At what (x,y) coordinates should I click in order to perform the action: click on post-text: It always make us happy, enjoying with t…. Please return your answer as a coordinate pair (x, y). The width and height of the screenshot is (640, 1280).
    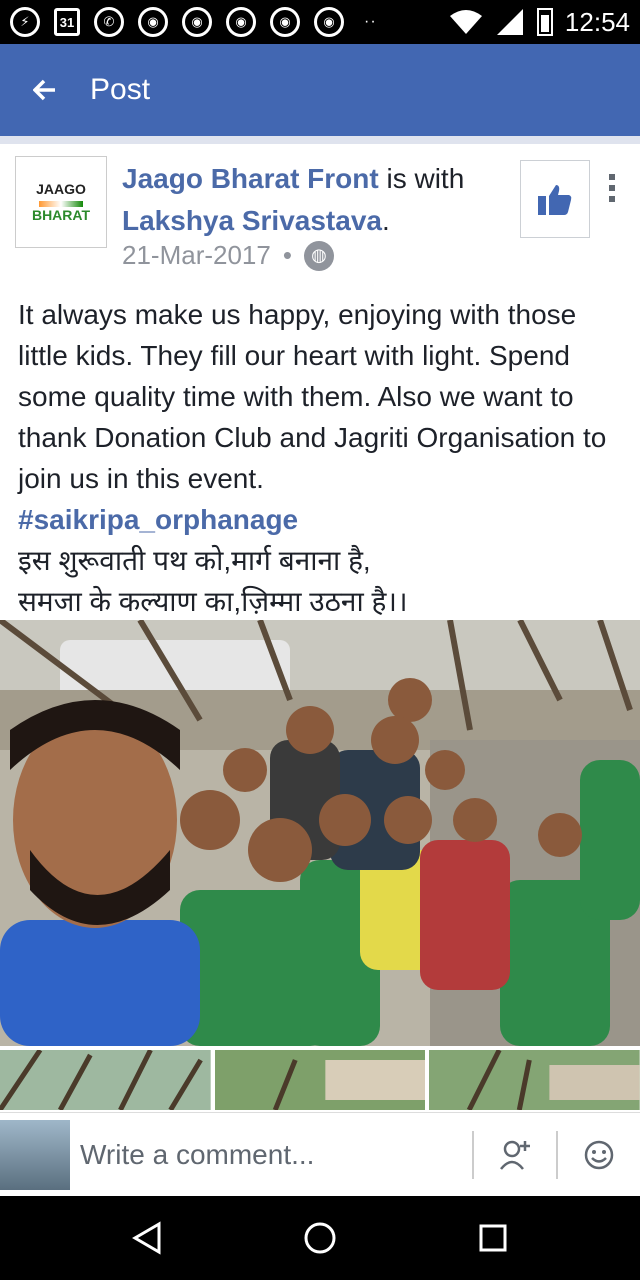
    Looking at the image, I should click on (312, 396).